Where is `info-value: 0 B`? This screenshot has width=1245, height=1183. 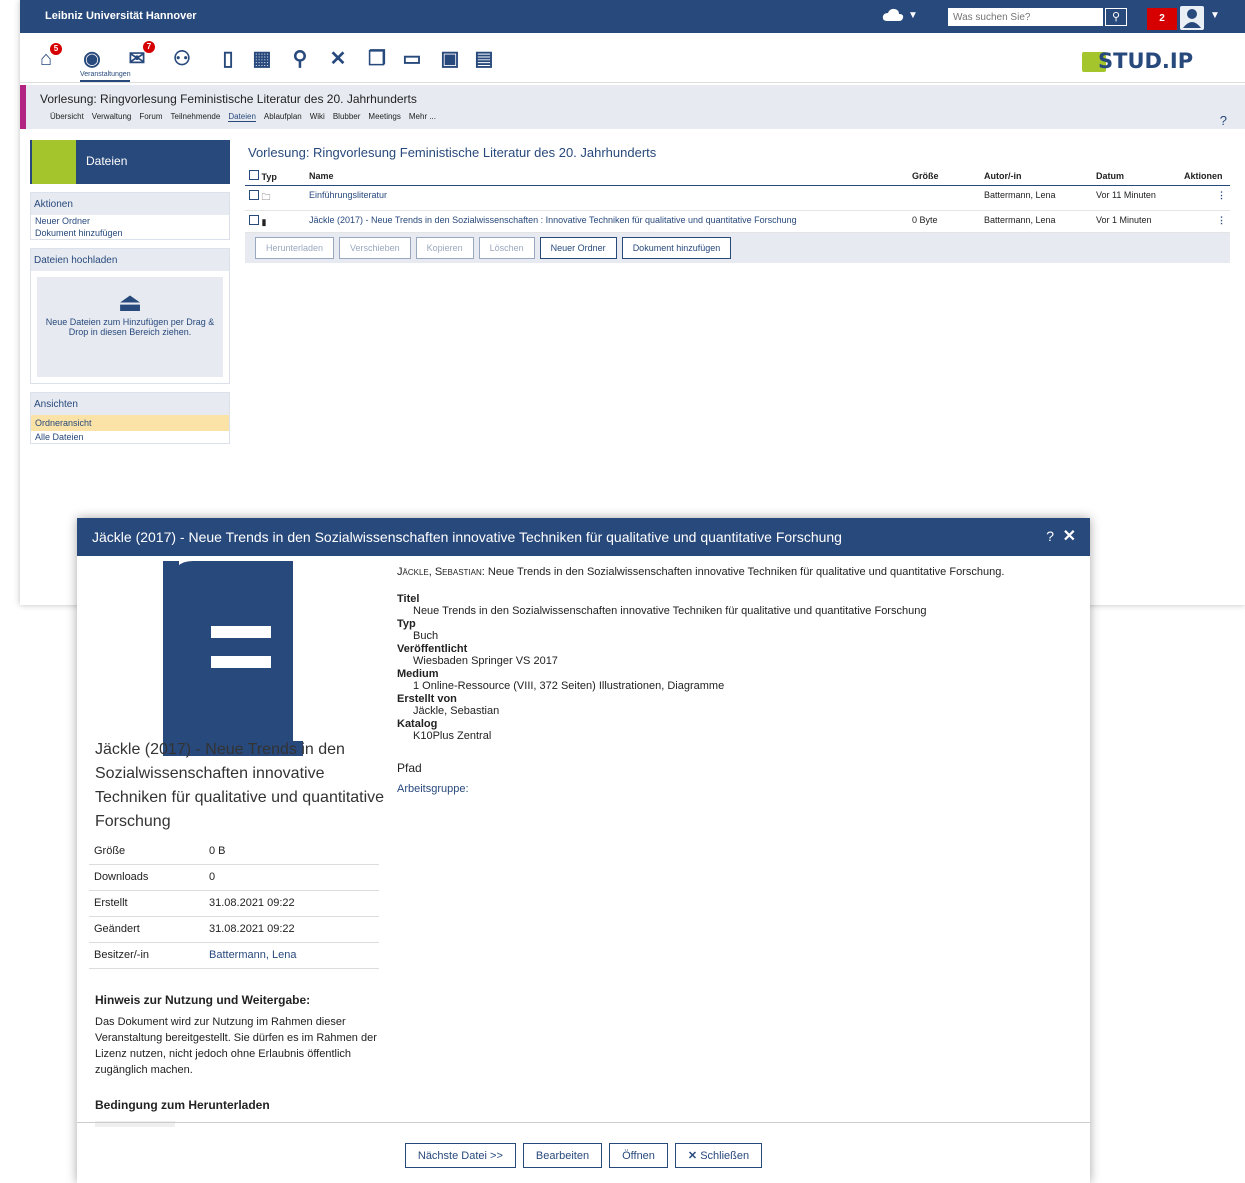
info-value: 0 B is located at coordinates (291, 851).